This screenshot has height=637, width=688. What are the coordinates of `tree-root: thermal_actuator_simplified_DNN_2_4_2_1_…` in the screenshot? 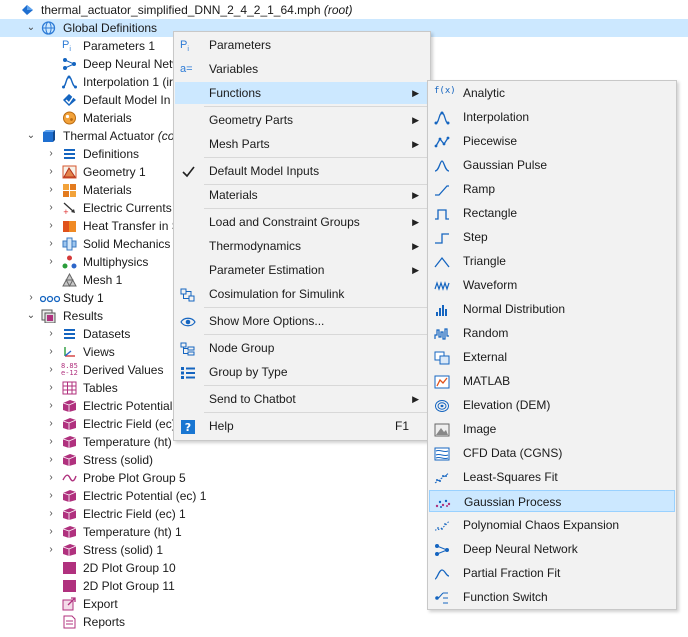 It's located at (344, 10).